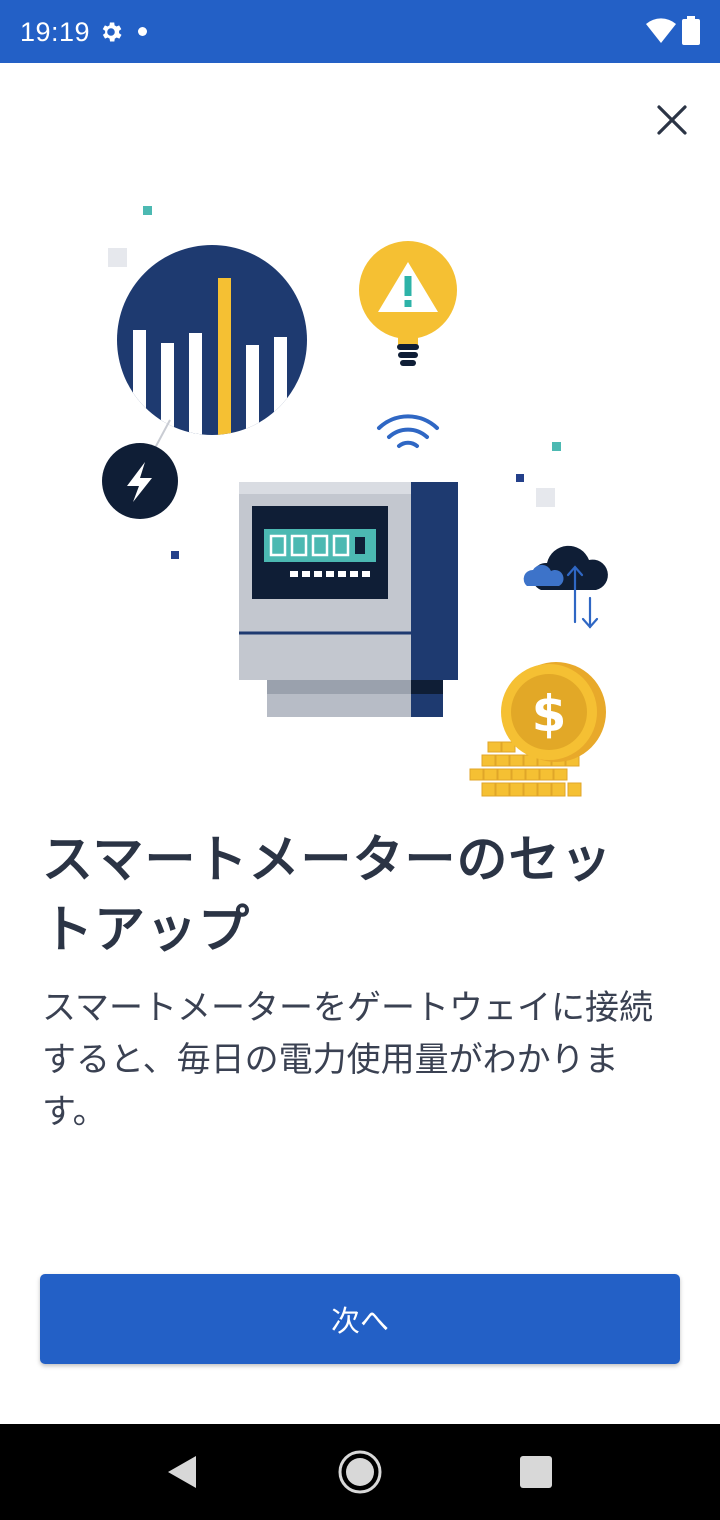  I want to click on back-icon, so click(182, 1472).